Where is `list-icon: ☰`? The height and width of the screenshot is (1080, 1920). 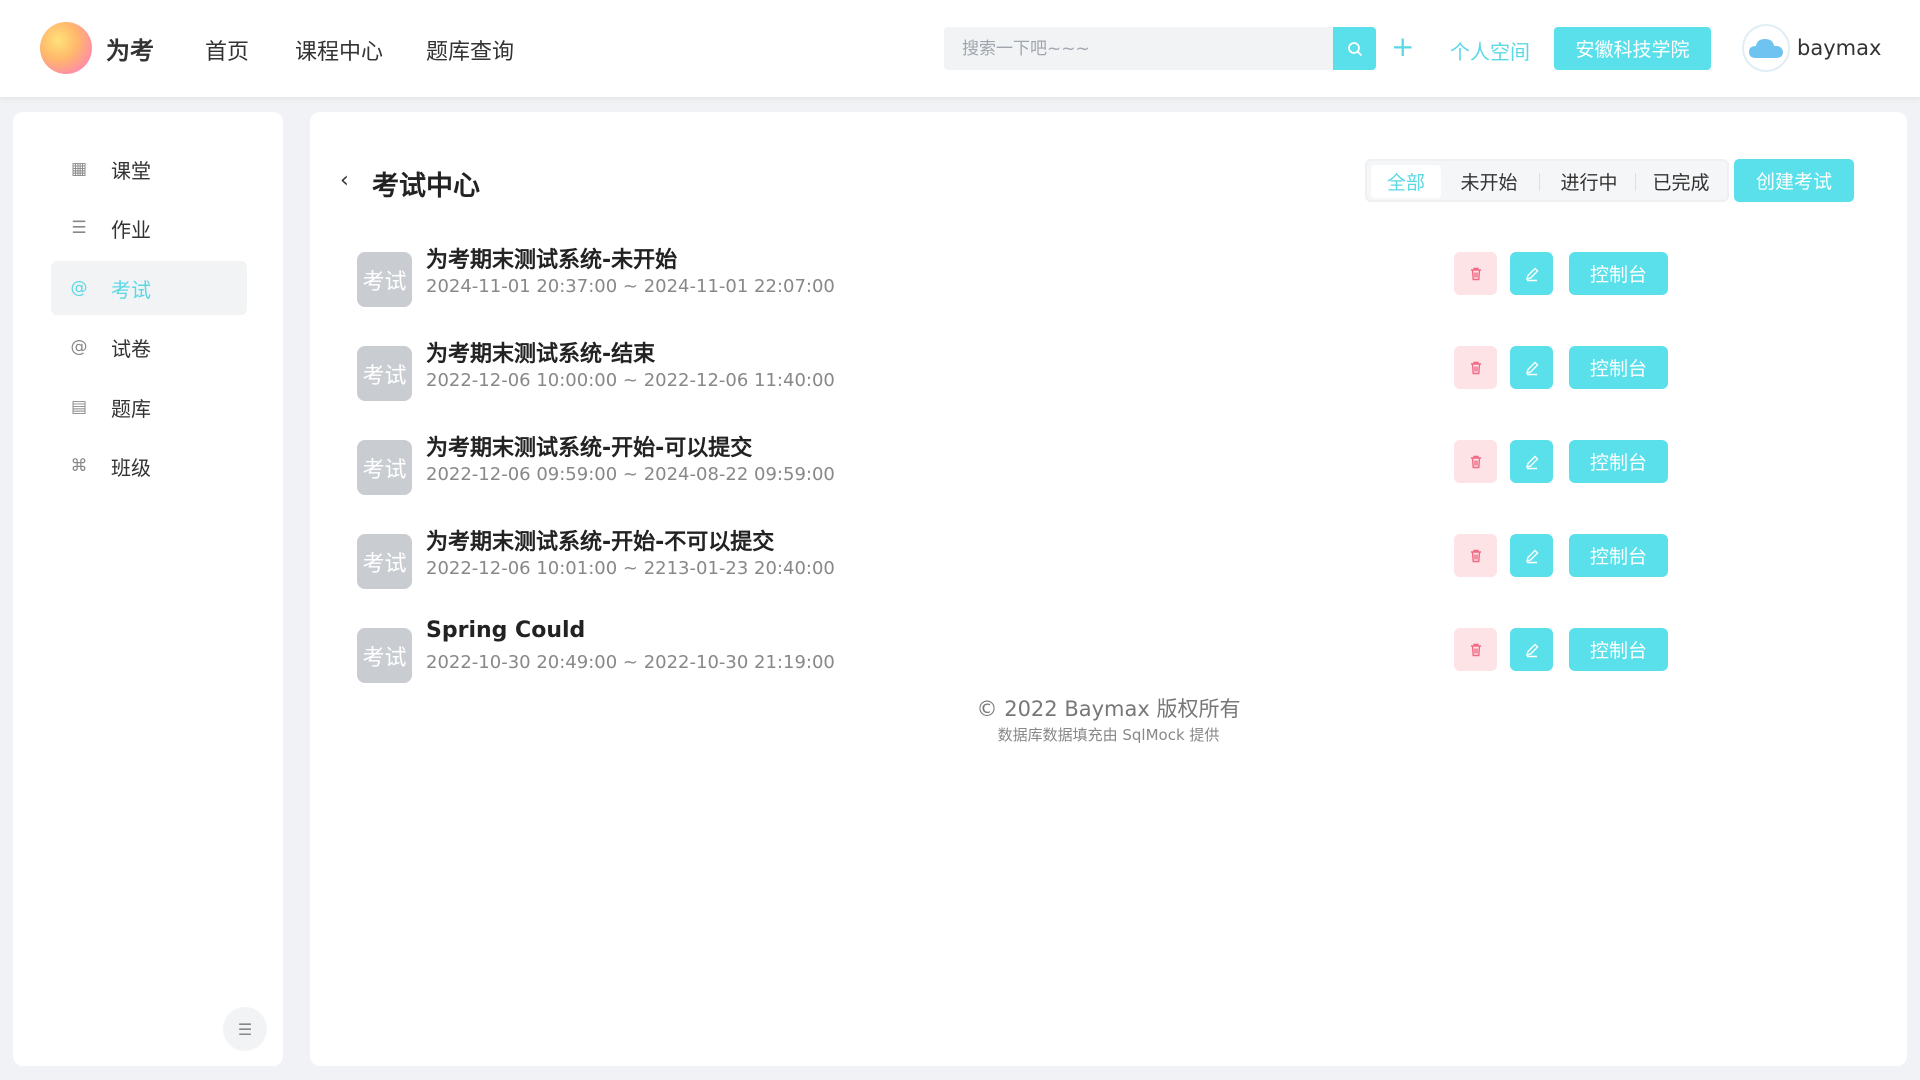
list-icon: ☰ is located at coordinates (79, 228).